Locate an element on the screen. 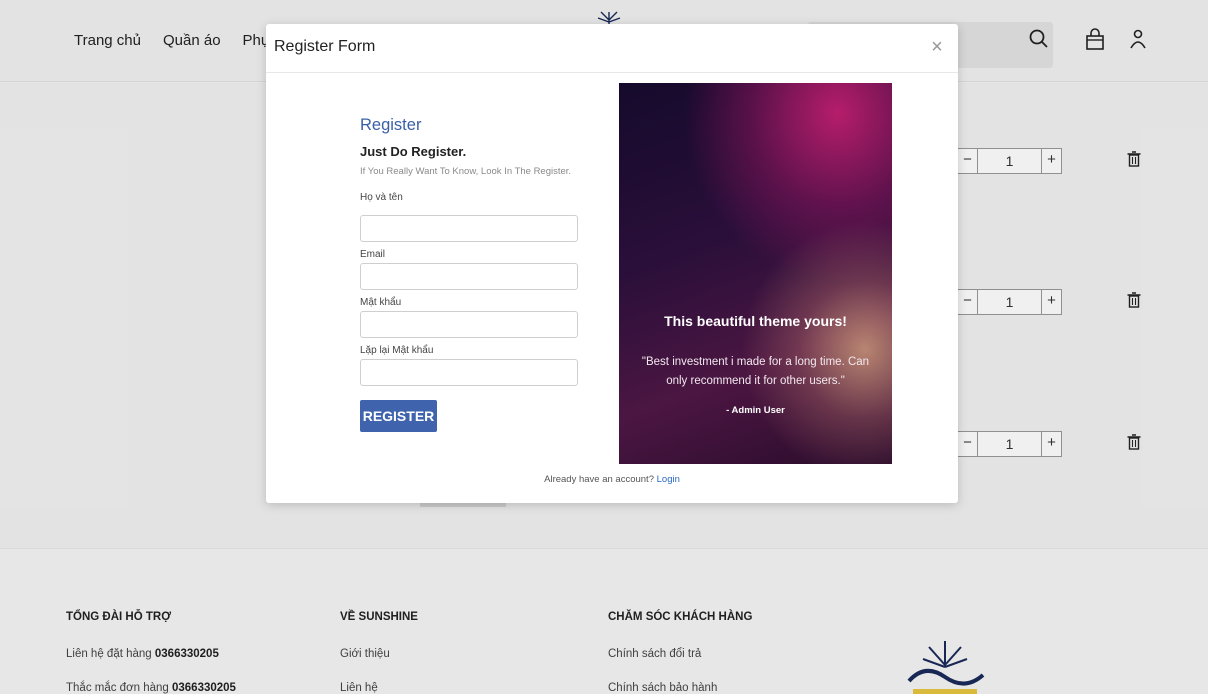 The width and height of the screenshot is (1208, 694). fullname-input is located at coordinates (469, 228).